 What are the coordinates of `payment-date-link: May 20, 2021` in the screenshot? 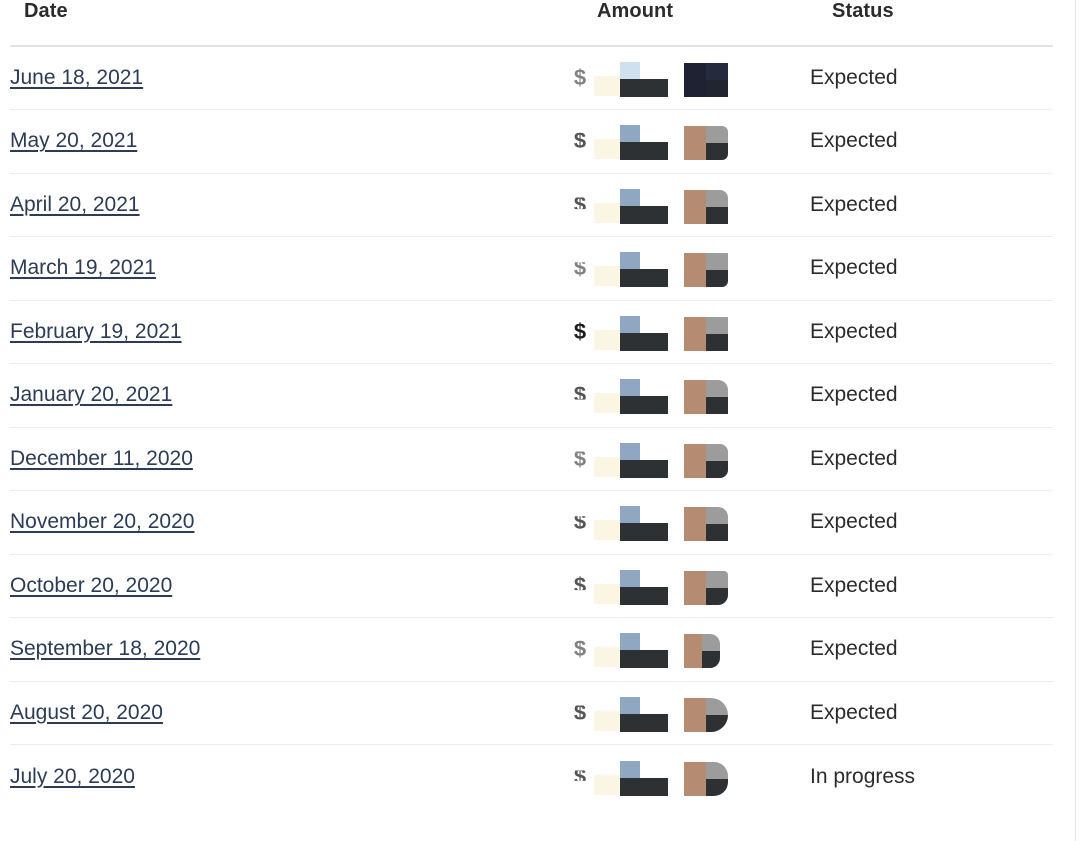 It's located at (73, 141).